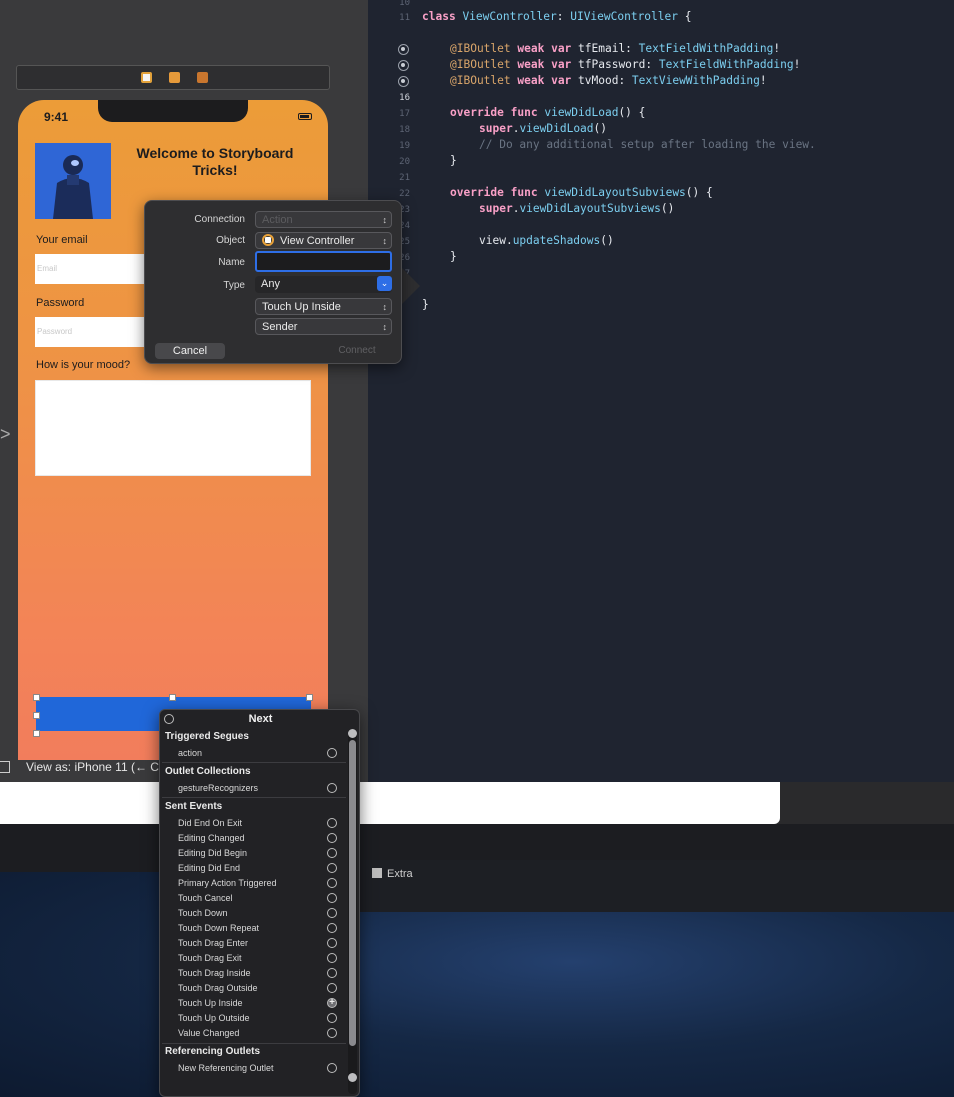 The width and height of the screenshot is (954, 1097). I want to click on sent-event-item: Touch Cancel, so click(205, 898).